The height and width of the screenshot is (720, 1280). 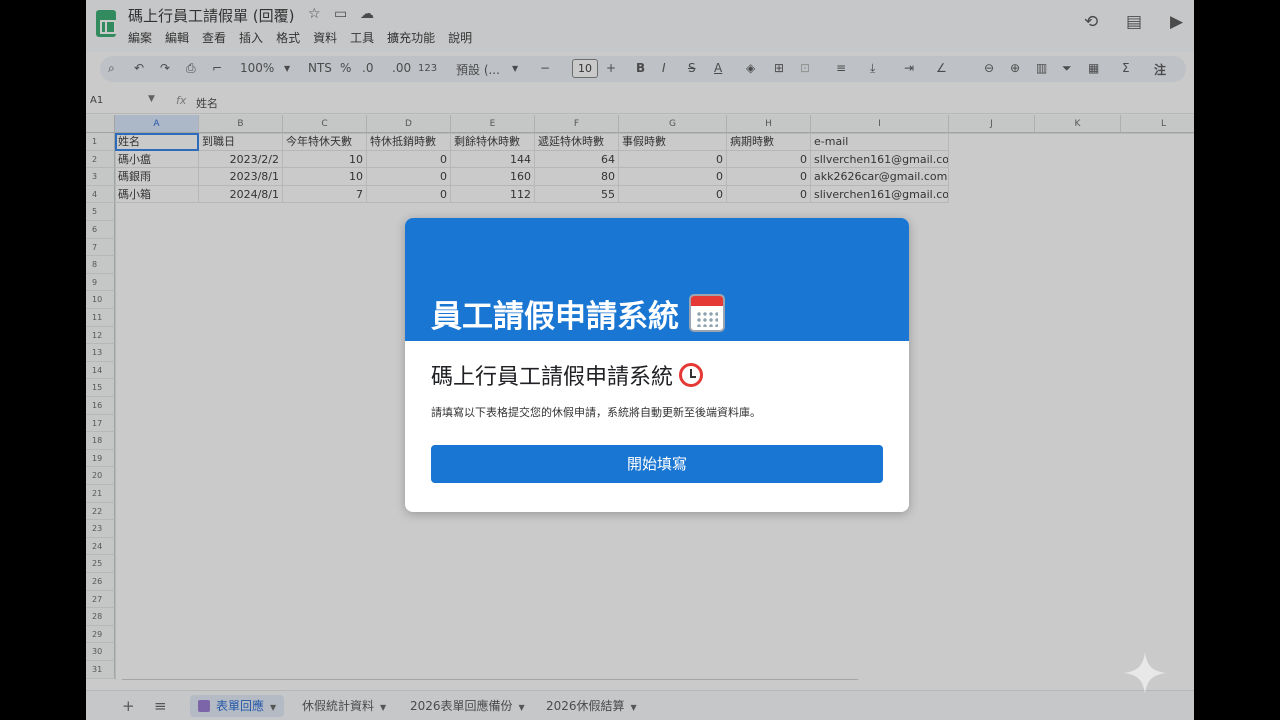 I want to click on dialog-subtitle: 碼上行員工請假申請系統, so click(x=567, y=375).